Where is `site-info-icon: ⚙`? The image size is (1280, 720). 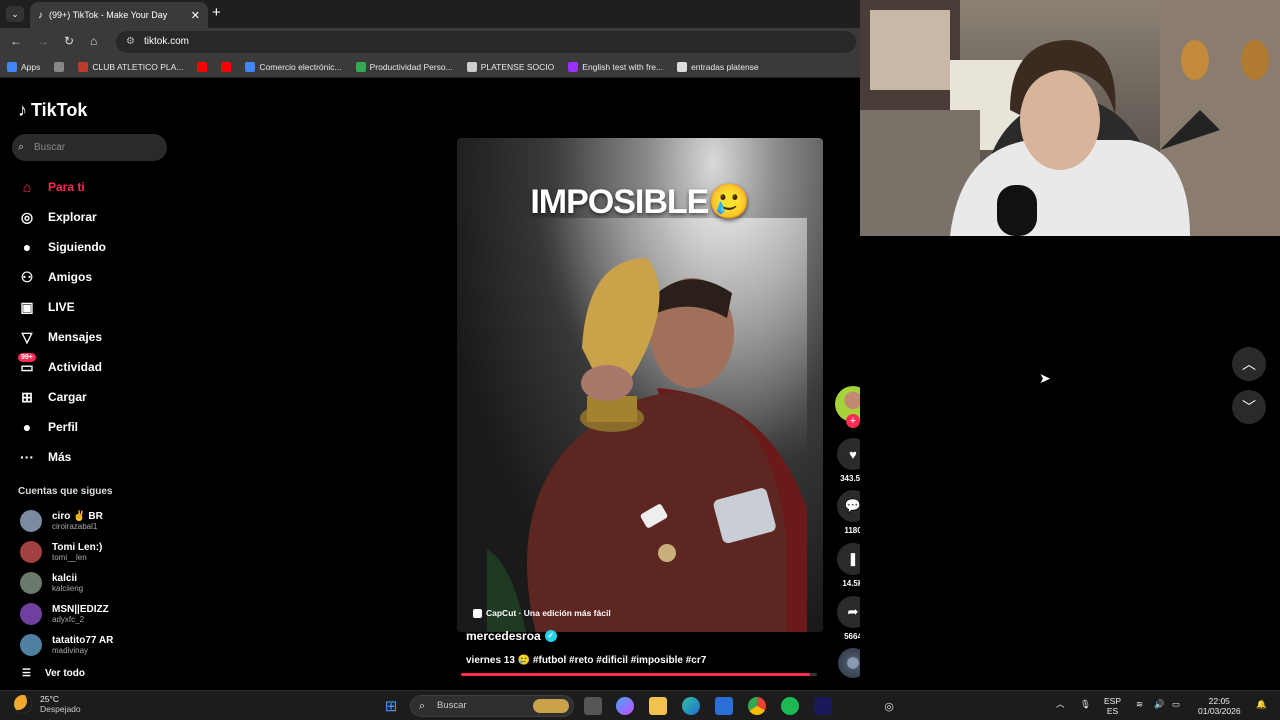 site-info-icon: ⚙ is located at coordinates (130, 42).